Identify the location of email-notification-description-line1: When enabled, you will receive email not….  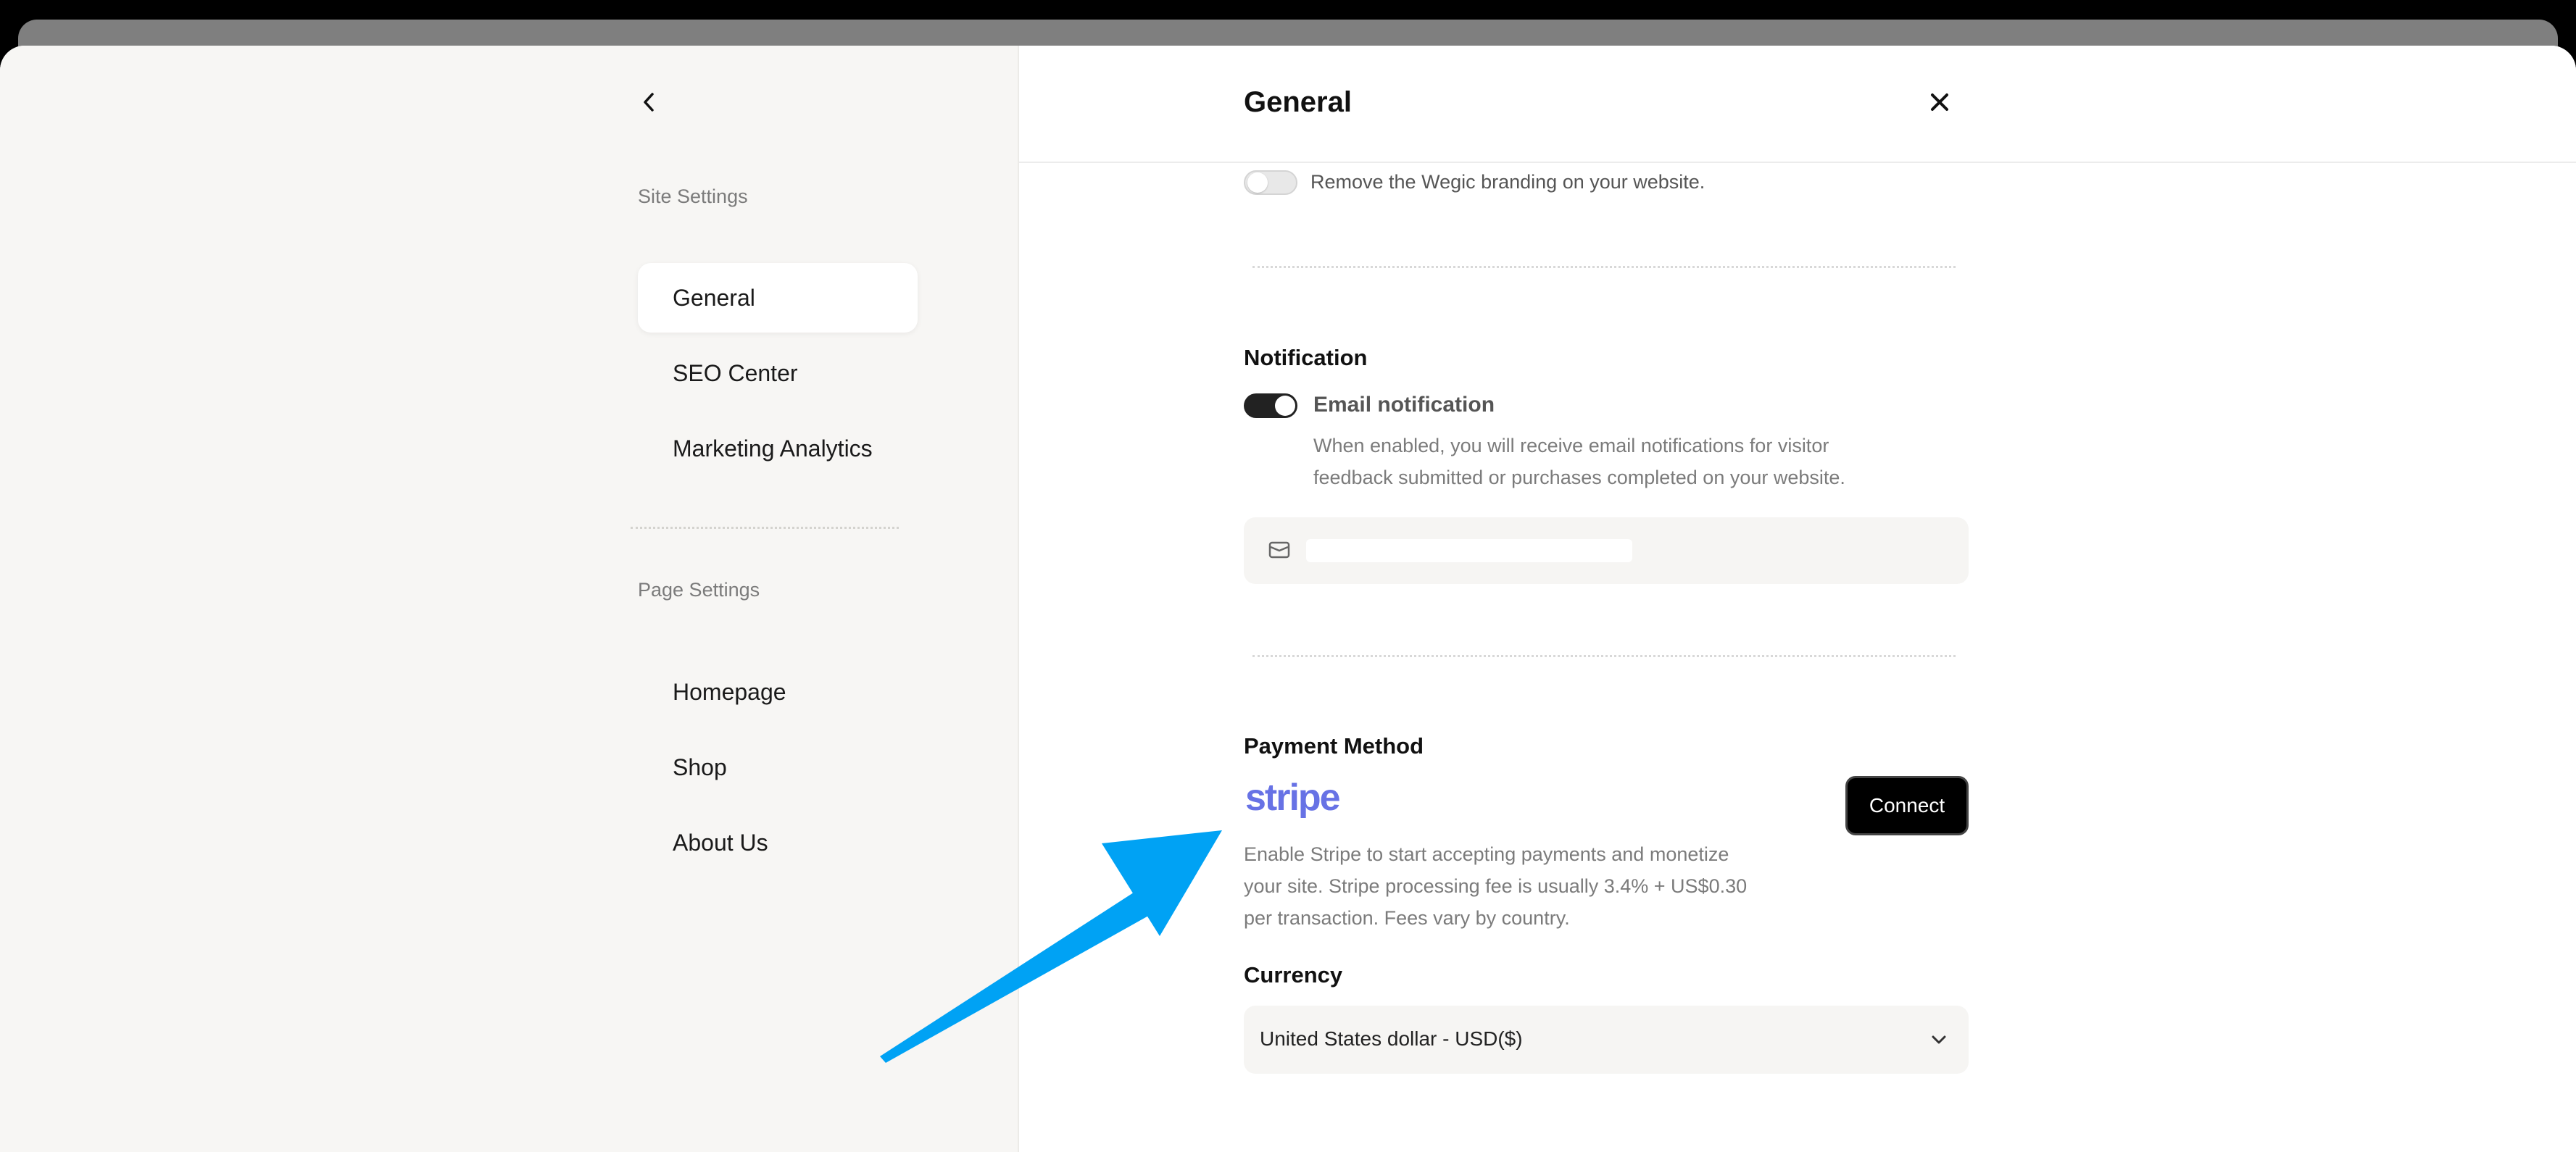
(1571, 445).